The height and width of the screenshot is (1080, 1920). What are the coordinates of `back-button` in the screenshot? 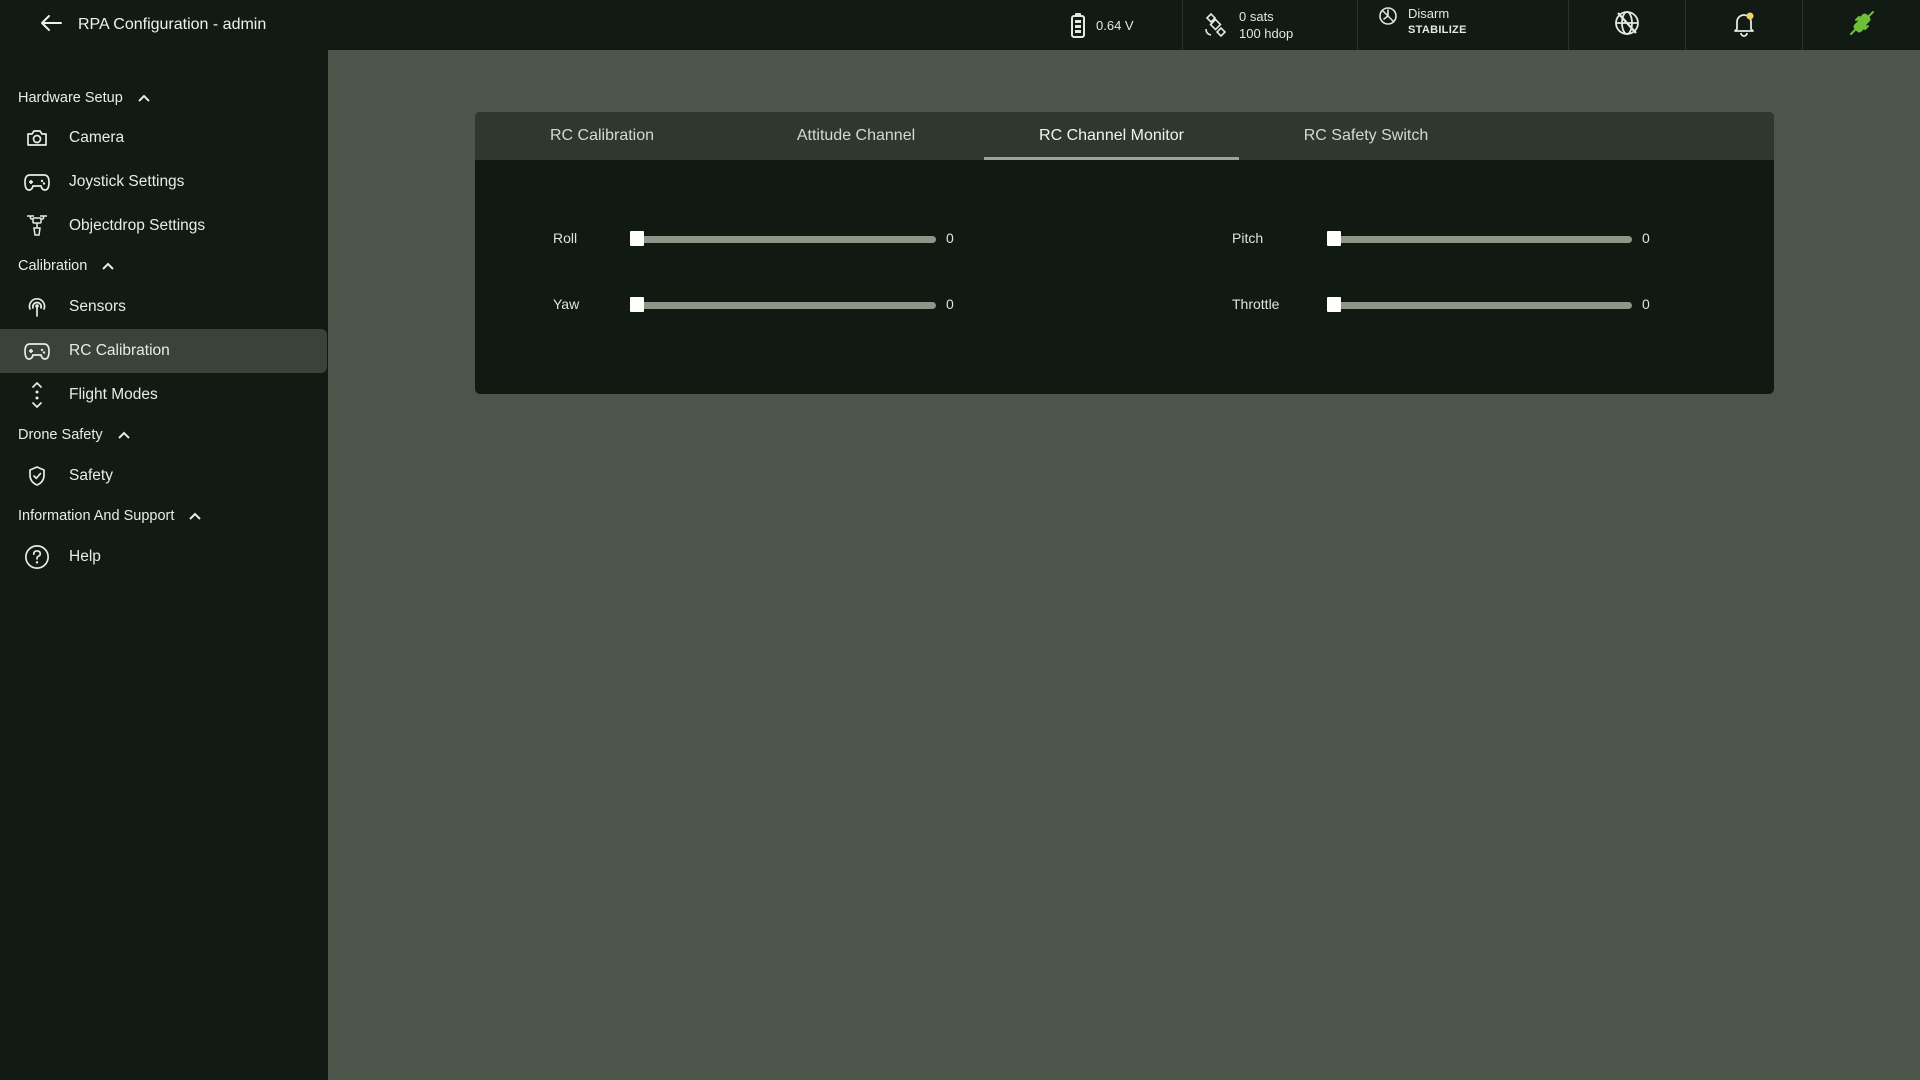 It's located at (51, 25).